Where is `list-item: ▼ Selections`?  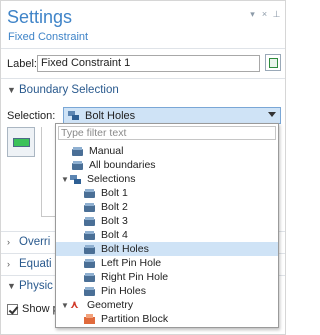 list-item: ▼ Selections is located at coordinates (167, 179).